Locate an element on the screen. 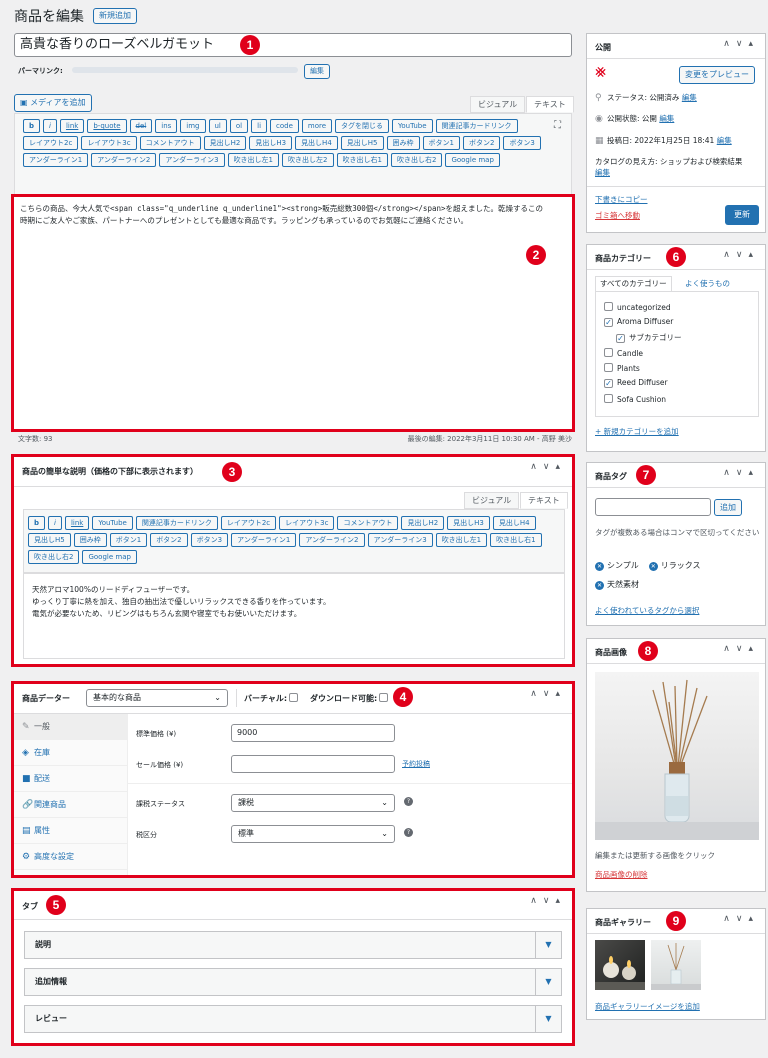  quicktag-button: コメントアウト is located at coordinates (368, 523).